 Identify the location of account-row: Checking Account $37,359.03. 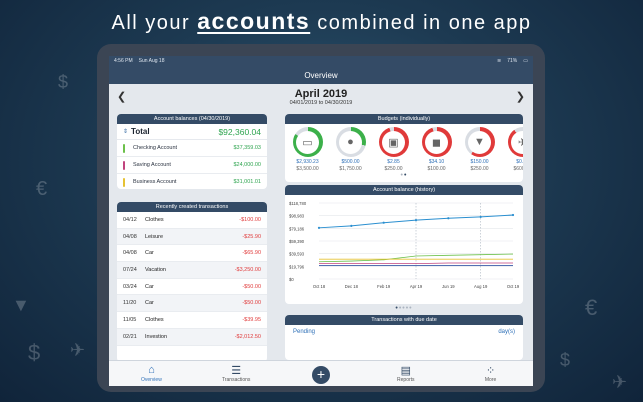
(192, 148).